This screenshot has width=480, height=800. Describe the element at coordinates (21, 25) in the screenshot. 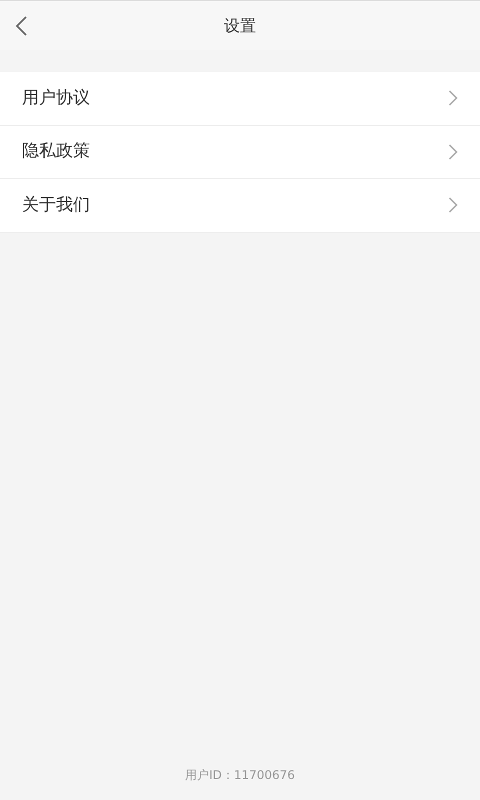

I see `back-icon` at that location.